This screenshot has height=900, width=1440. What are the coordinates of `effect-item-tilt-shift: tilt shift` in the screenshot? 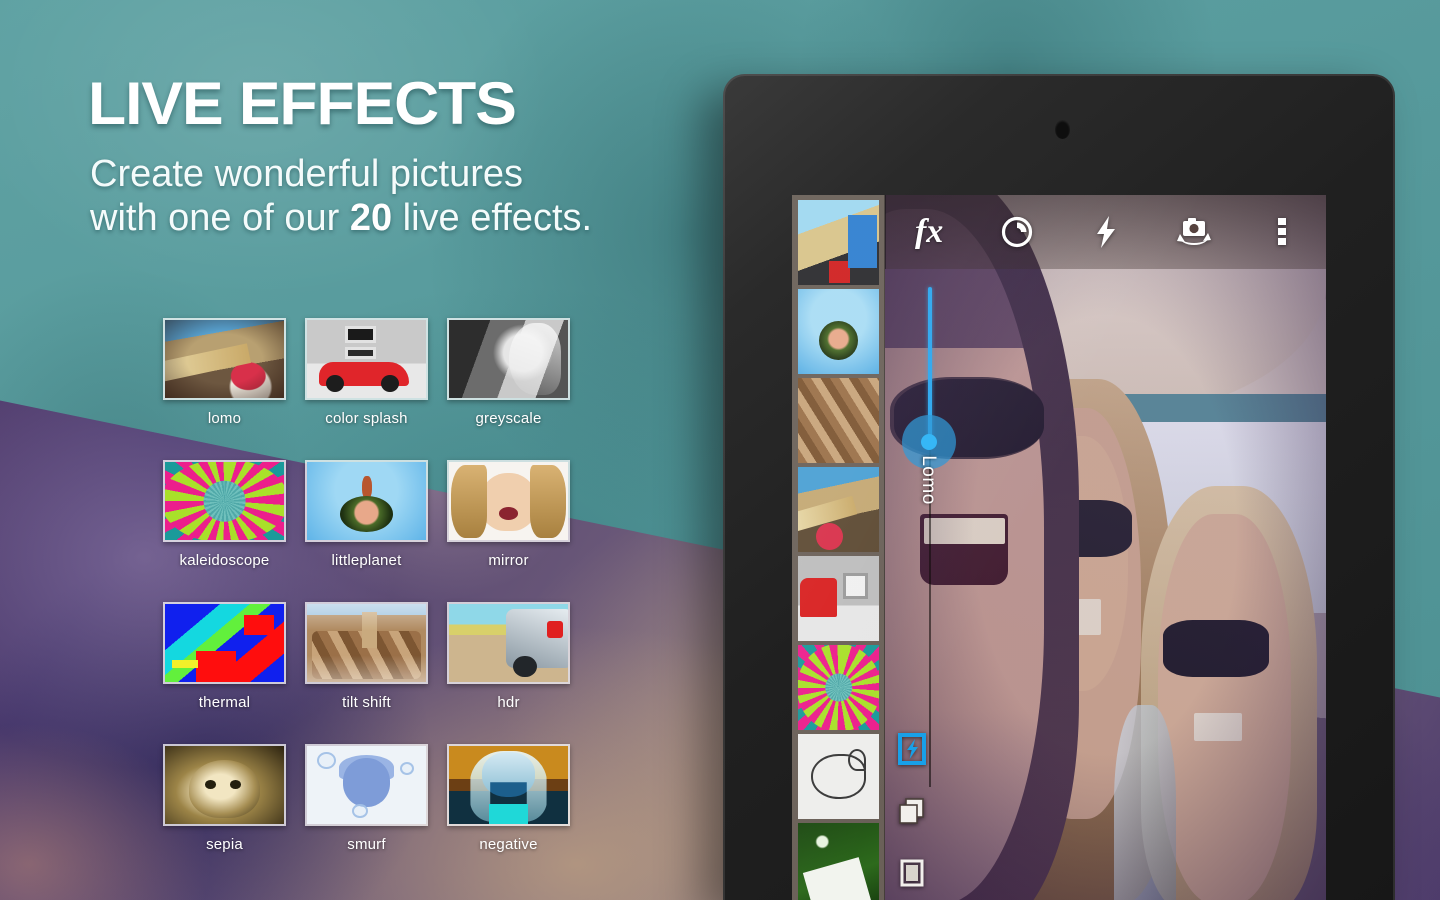 It's located at (376, 673).